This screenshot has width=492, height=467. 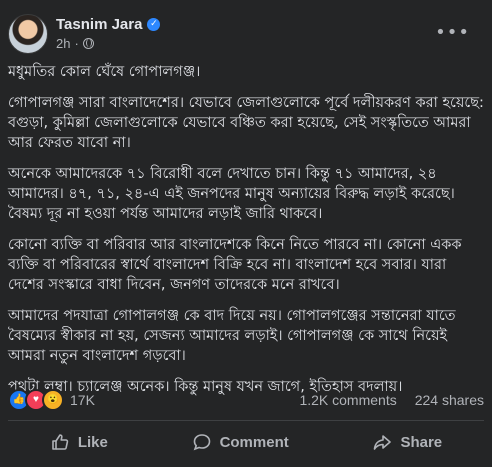 What do you see at coordinates (449, 400) in the screenshot?
I see `shares-count: 224 shares` at bounding box center [449, 400].